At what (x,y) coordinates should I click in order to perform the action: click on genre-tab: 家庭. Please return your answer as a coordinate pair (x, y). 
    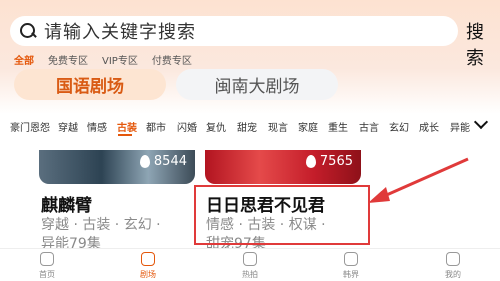
    Looking at the image, I should click on (308, 126).